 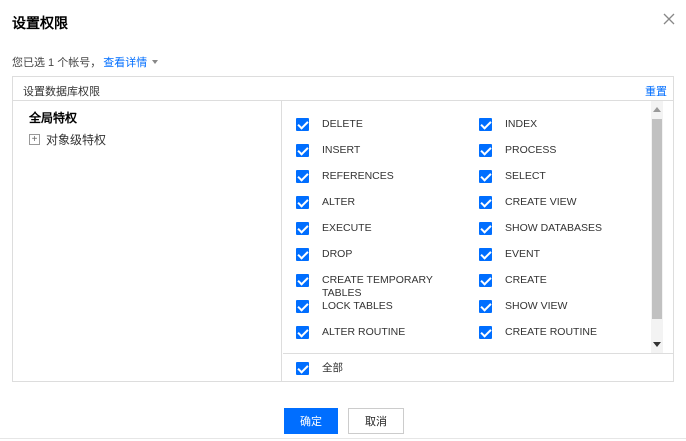 I want to click on priv-lock-tables: LOCK TABLES, so click(x=344, y=306).